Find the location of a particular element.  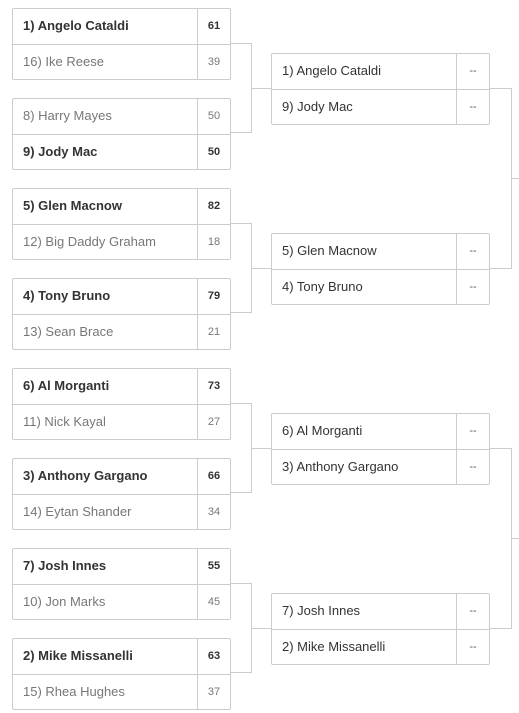

team-score: 34 is located at coordinates (213, 512).